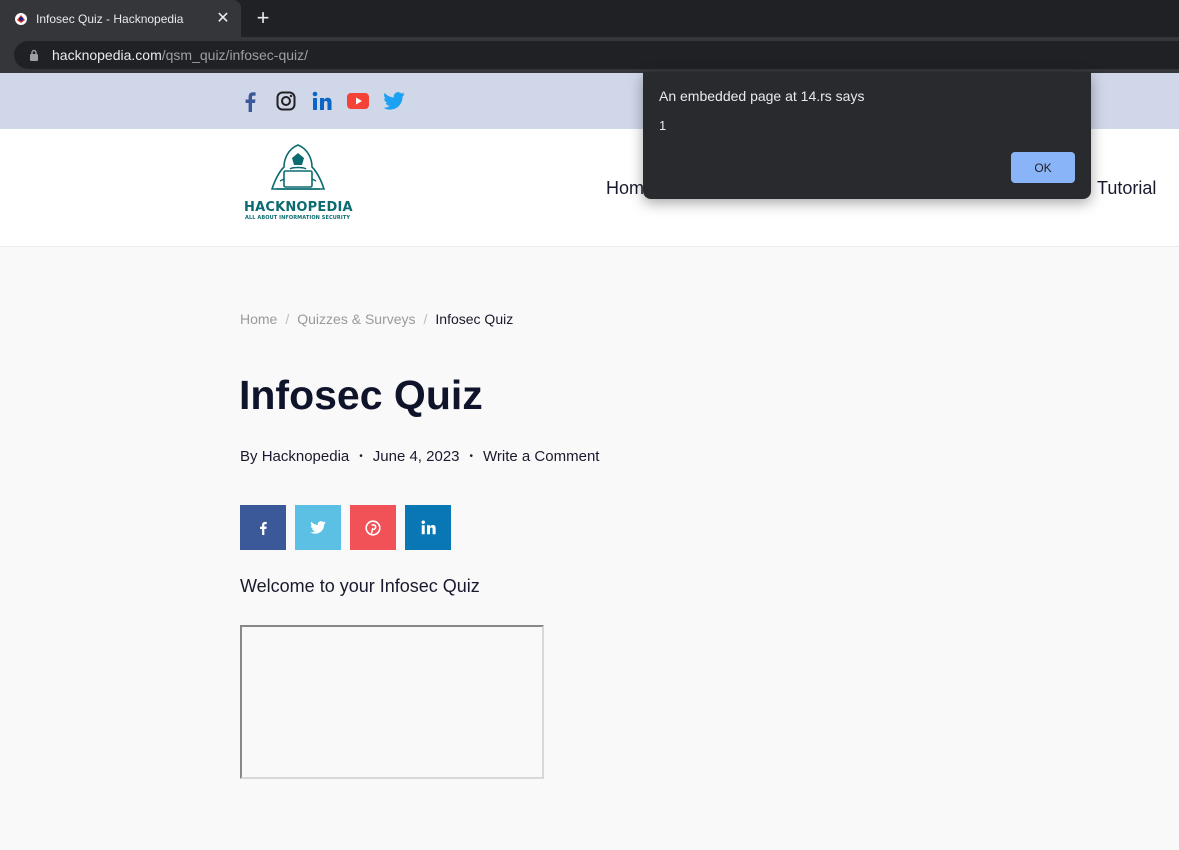 The height and width of the screenshot is (850, 1179). I want to click on pinterest-icon, so click(373, 527).